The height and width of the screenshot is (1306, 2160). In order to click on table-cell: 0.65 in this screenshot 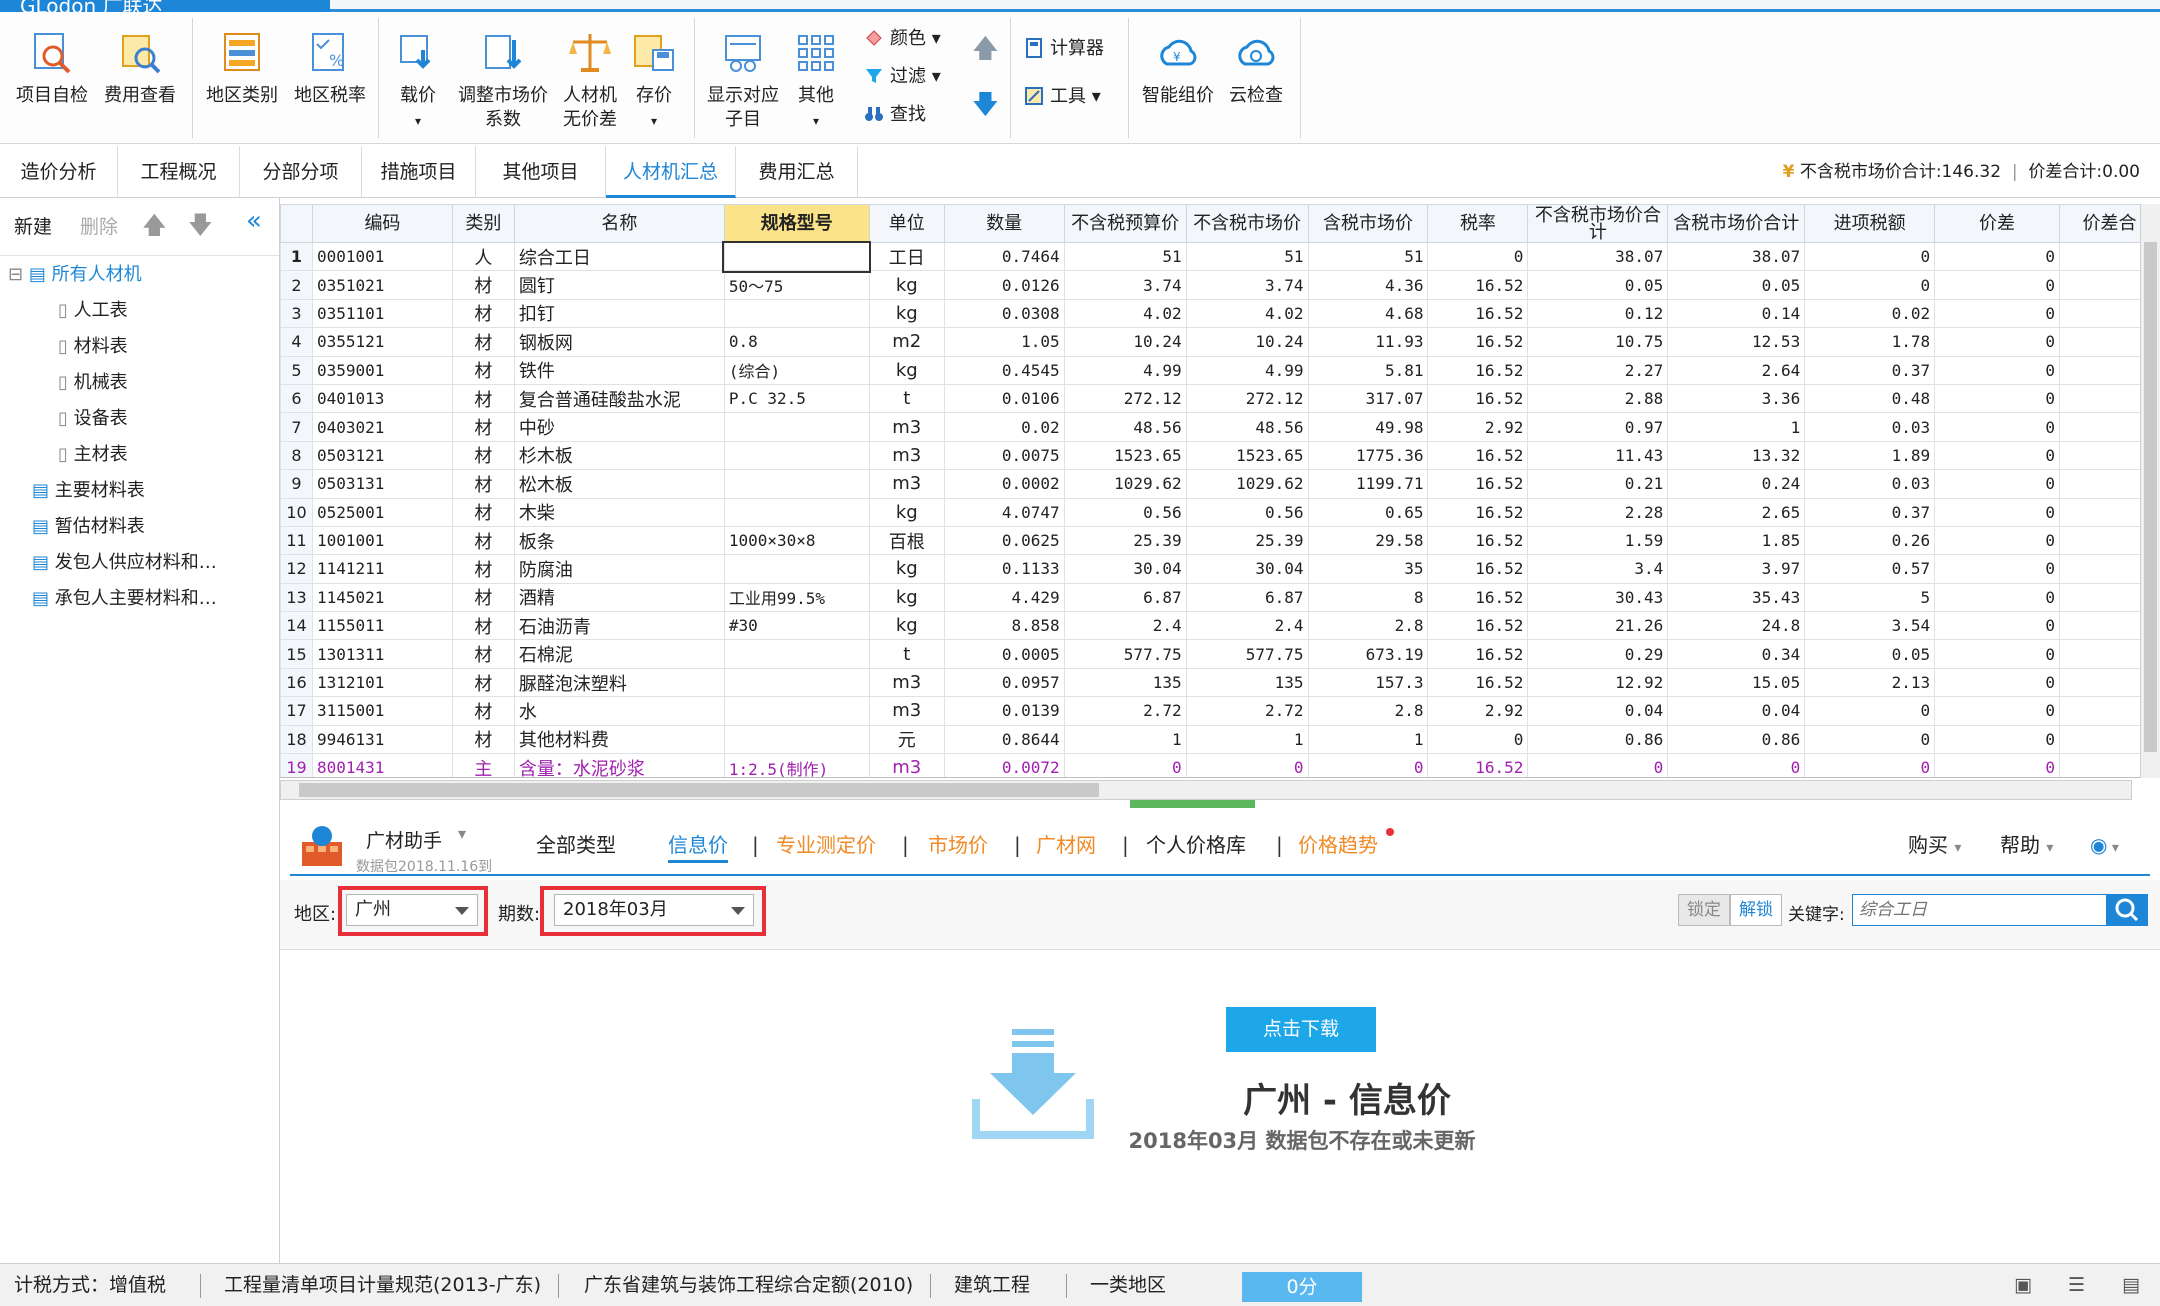, I will do `click(1368, 512)`.